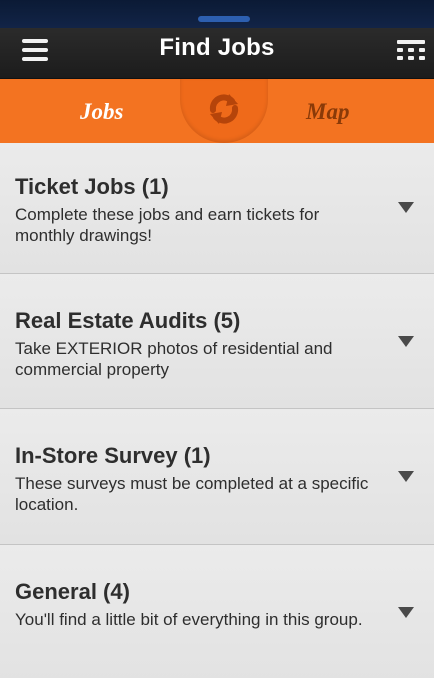 This screenshot has height=678, width=434. What do you see at coordinates (411, 50) in the screenshot?
I see `grid-menu-icon` at bounding box center [411, 50].